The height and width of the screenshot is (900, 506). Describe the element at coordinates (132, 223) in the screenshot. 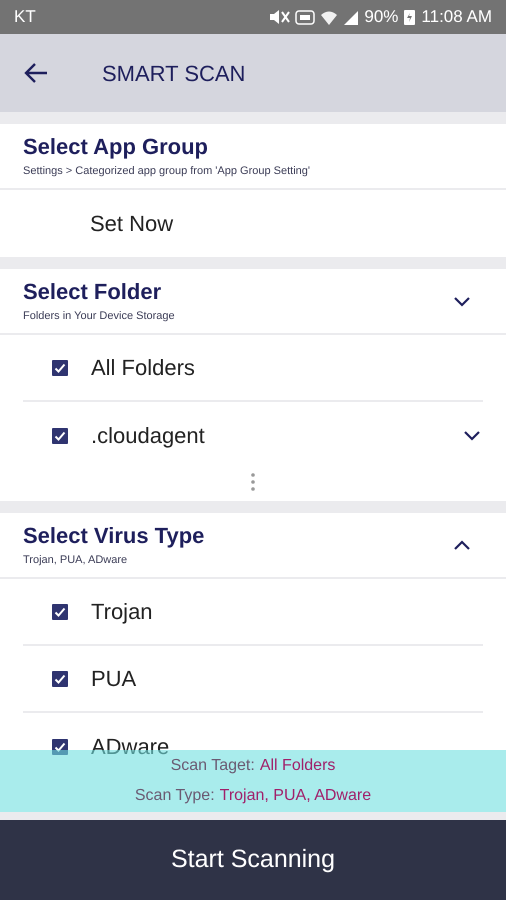

I see `set-now-button: Set Now` at that location.